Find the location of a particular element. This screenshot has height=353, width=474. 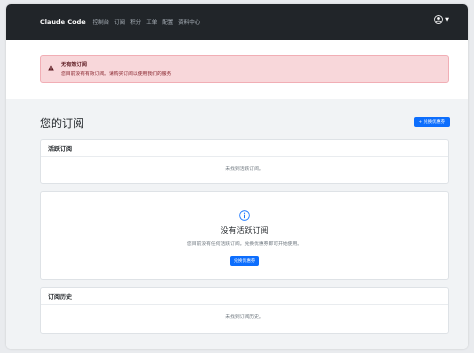

user-menu-toggle: ▼ is located at coordinates (441, 19).